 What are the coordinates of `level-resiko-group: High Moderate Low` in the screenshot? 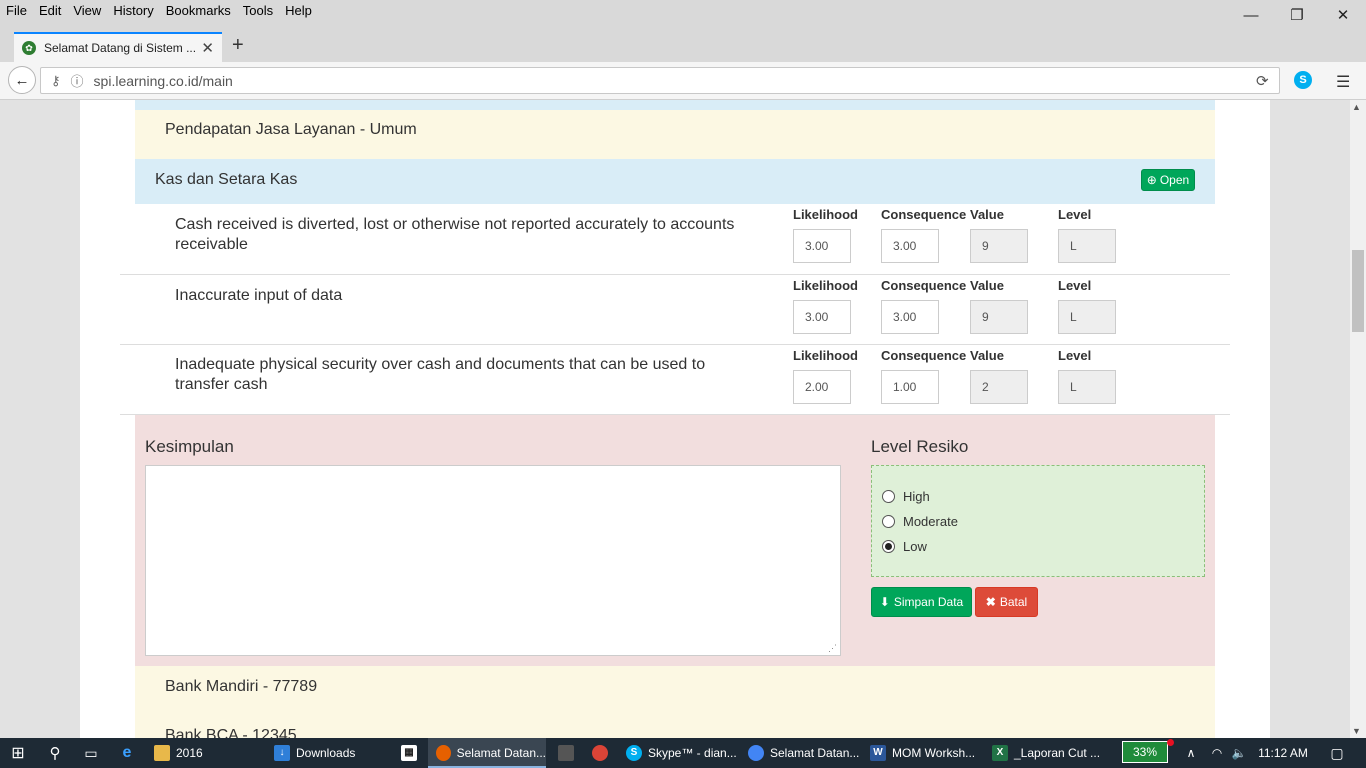 It's located at (1038, 521).